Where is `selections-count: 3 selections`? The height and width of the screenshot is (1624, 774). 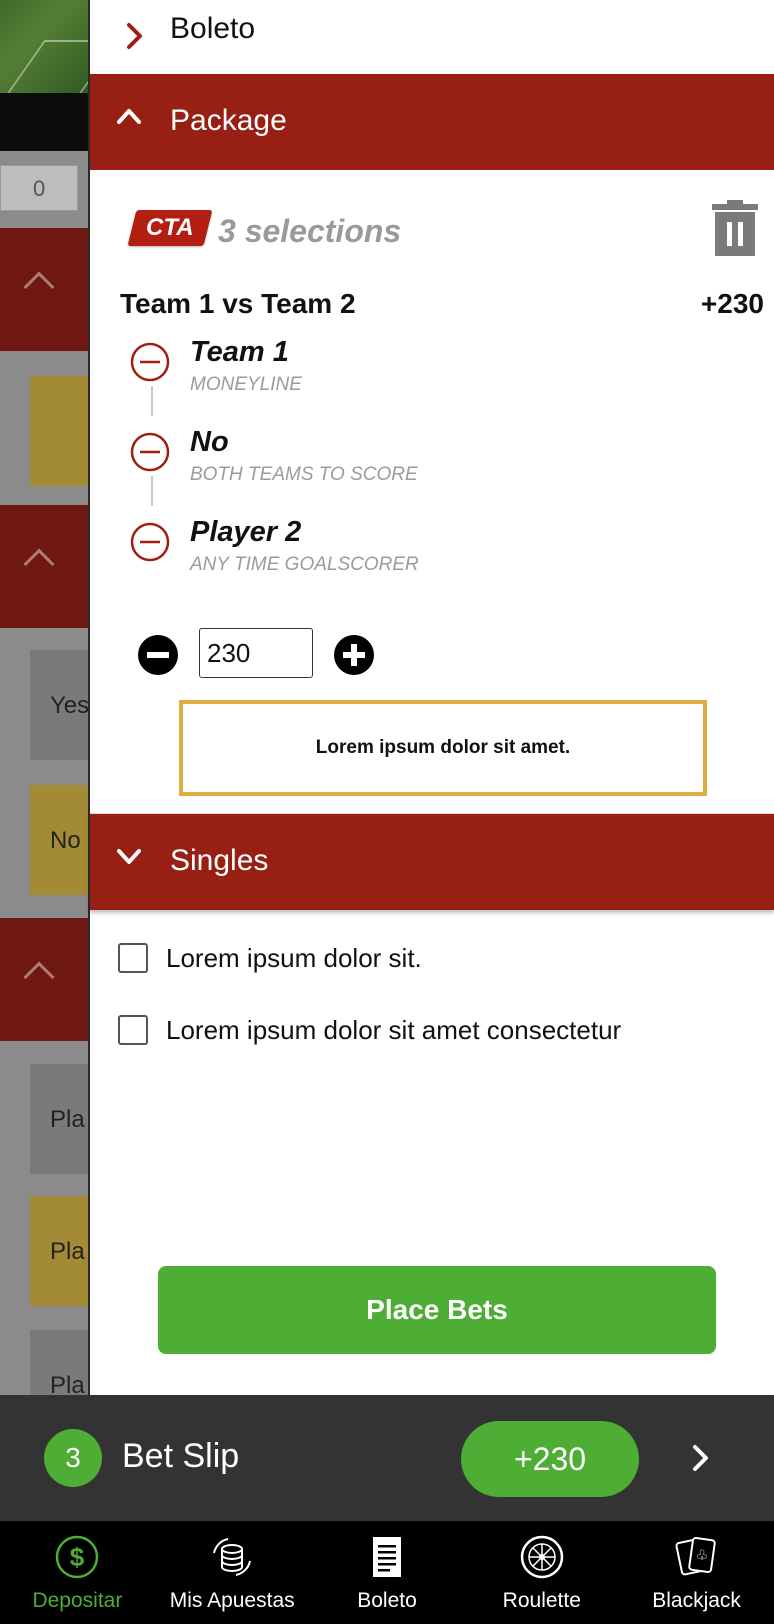
selections-count: 3 selections is located at coordinates (310, 231).